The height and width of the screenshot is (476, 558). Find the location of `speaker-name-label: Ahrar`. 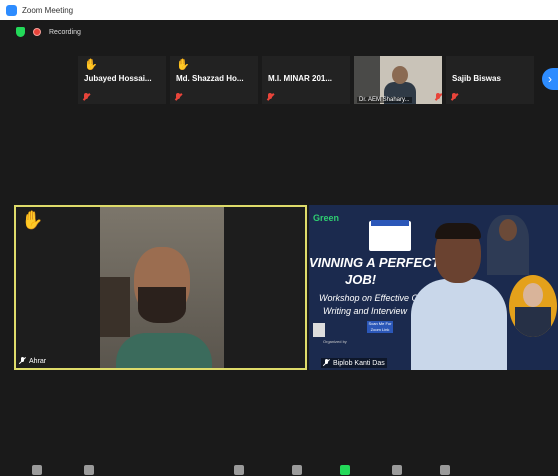

speaker-name-label: Ahrar is located at coordinates (32, 361).